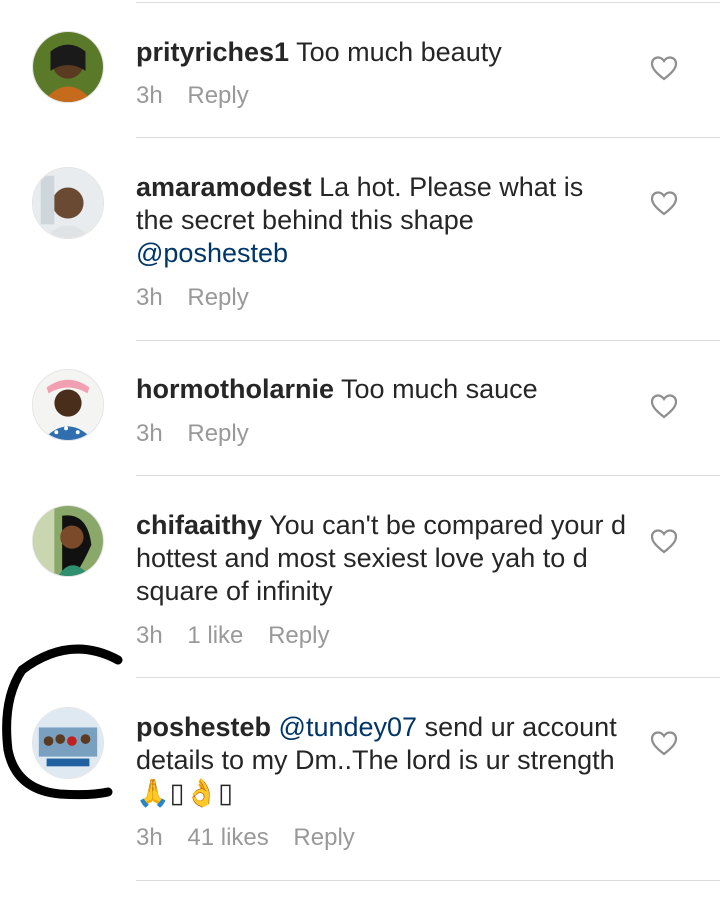 The width and height of the screenshot is (720, 908). What do you see at coordinates (212, 253) in the screenshot?
I see `comment-mention: @poshesteb` at bounding box center [212, 253].